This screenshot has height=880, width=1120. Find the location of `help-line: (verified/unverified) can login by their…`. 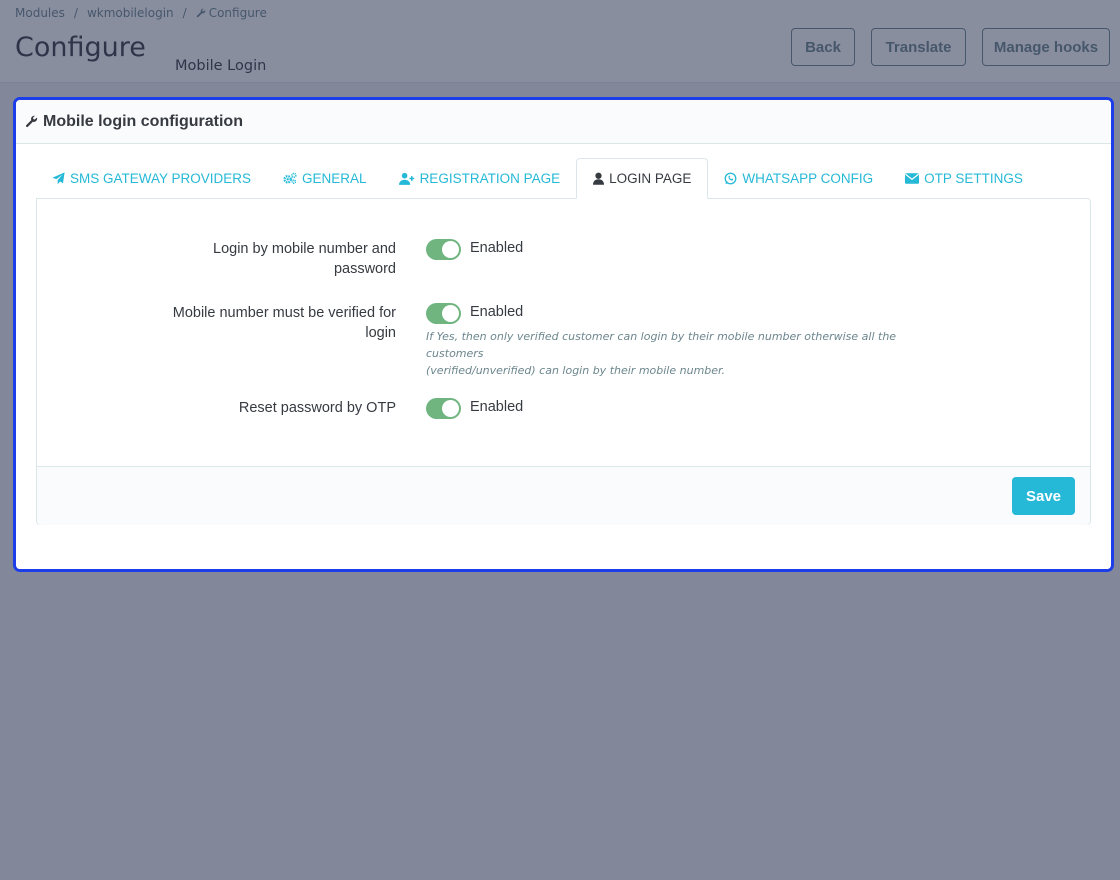

help-line: (verified/unverified) can login by their… is located at coordinates (576, 370).